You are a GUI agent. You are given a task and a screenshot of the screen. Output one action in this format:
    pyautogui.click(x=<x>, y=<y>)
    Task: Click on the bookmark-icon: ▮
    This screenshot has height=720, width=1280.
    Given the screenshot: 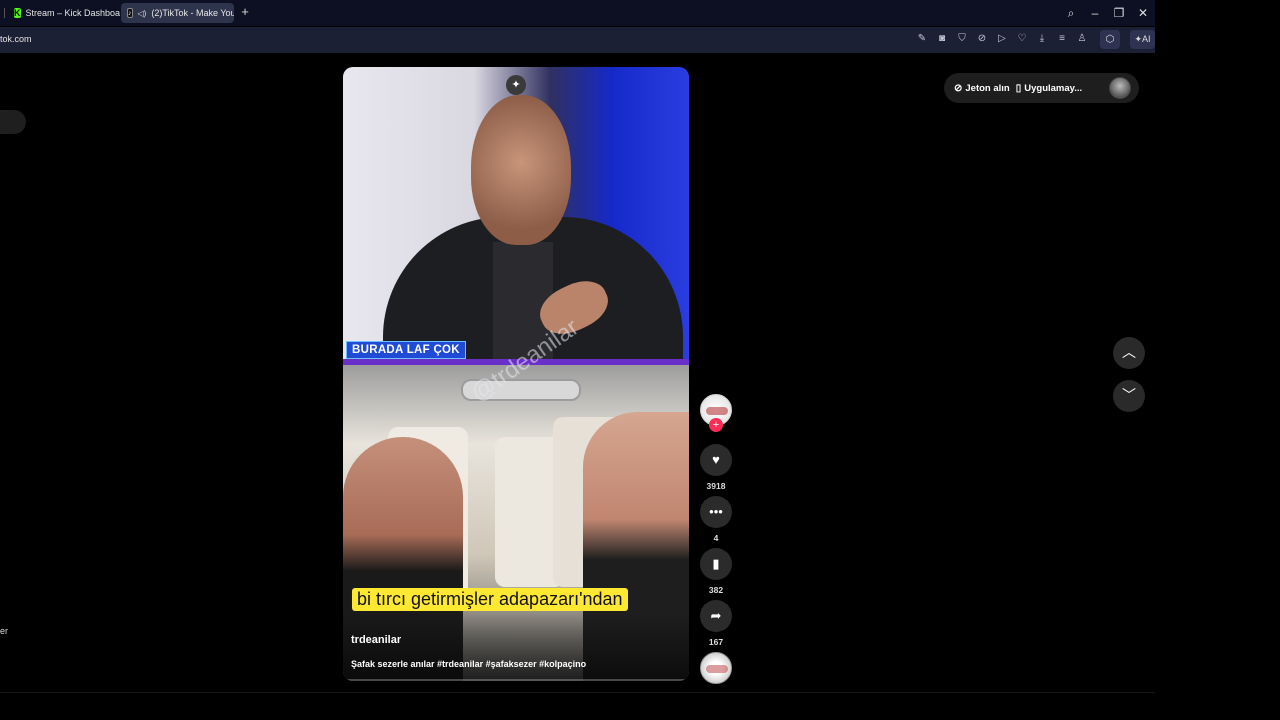 What is the action you would take?
    pyautogui.click(x=716, y=563)
    